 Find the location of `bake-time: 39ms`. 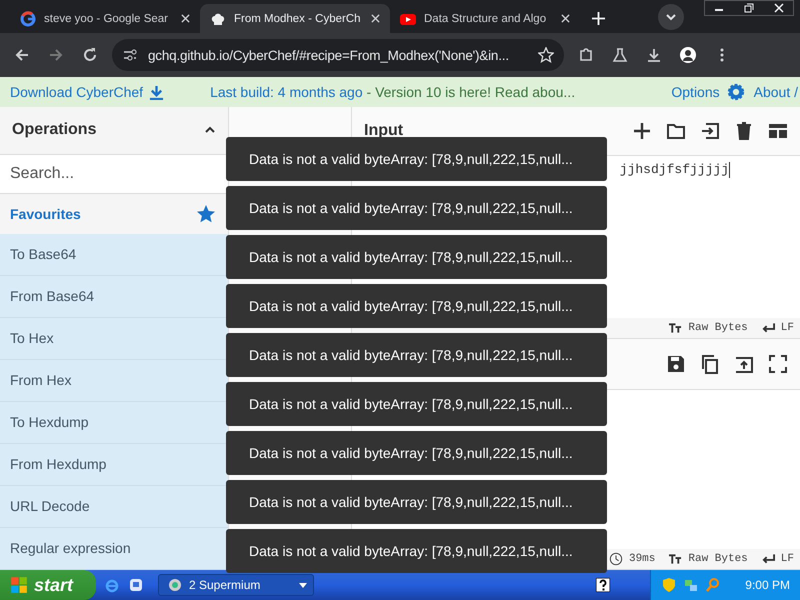

bake-time: 39ms is located at coordinates (642, 559).